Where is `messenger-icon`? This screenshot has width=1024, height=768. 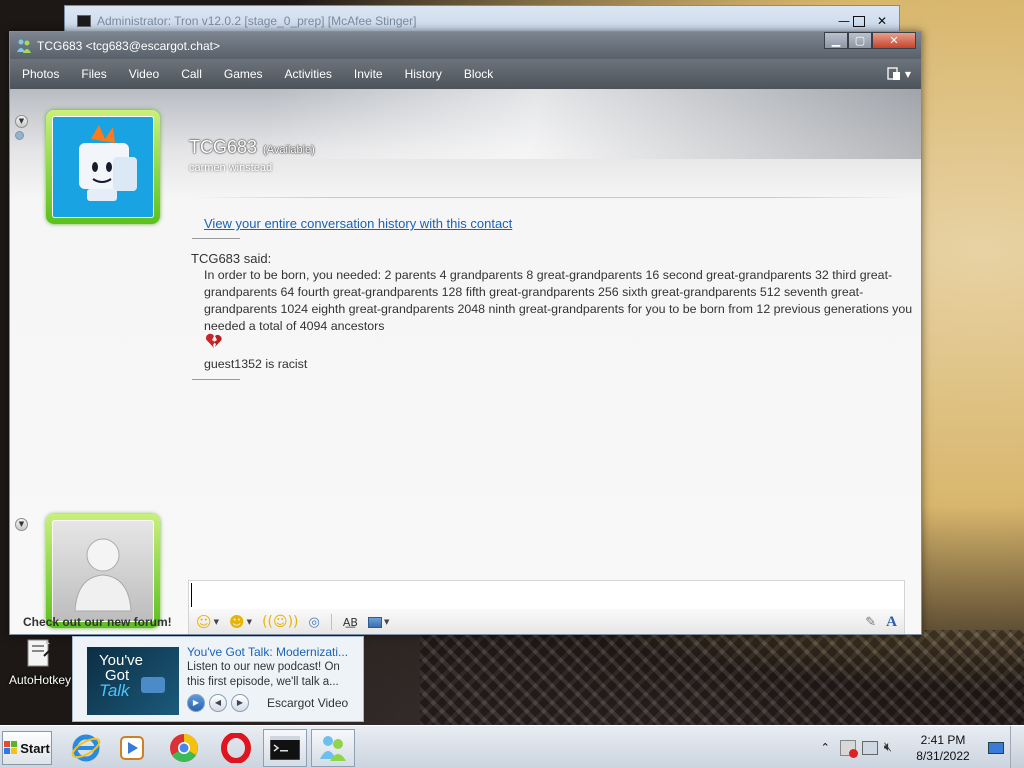 messenger-icon is located at coordinates (333, 748).